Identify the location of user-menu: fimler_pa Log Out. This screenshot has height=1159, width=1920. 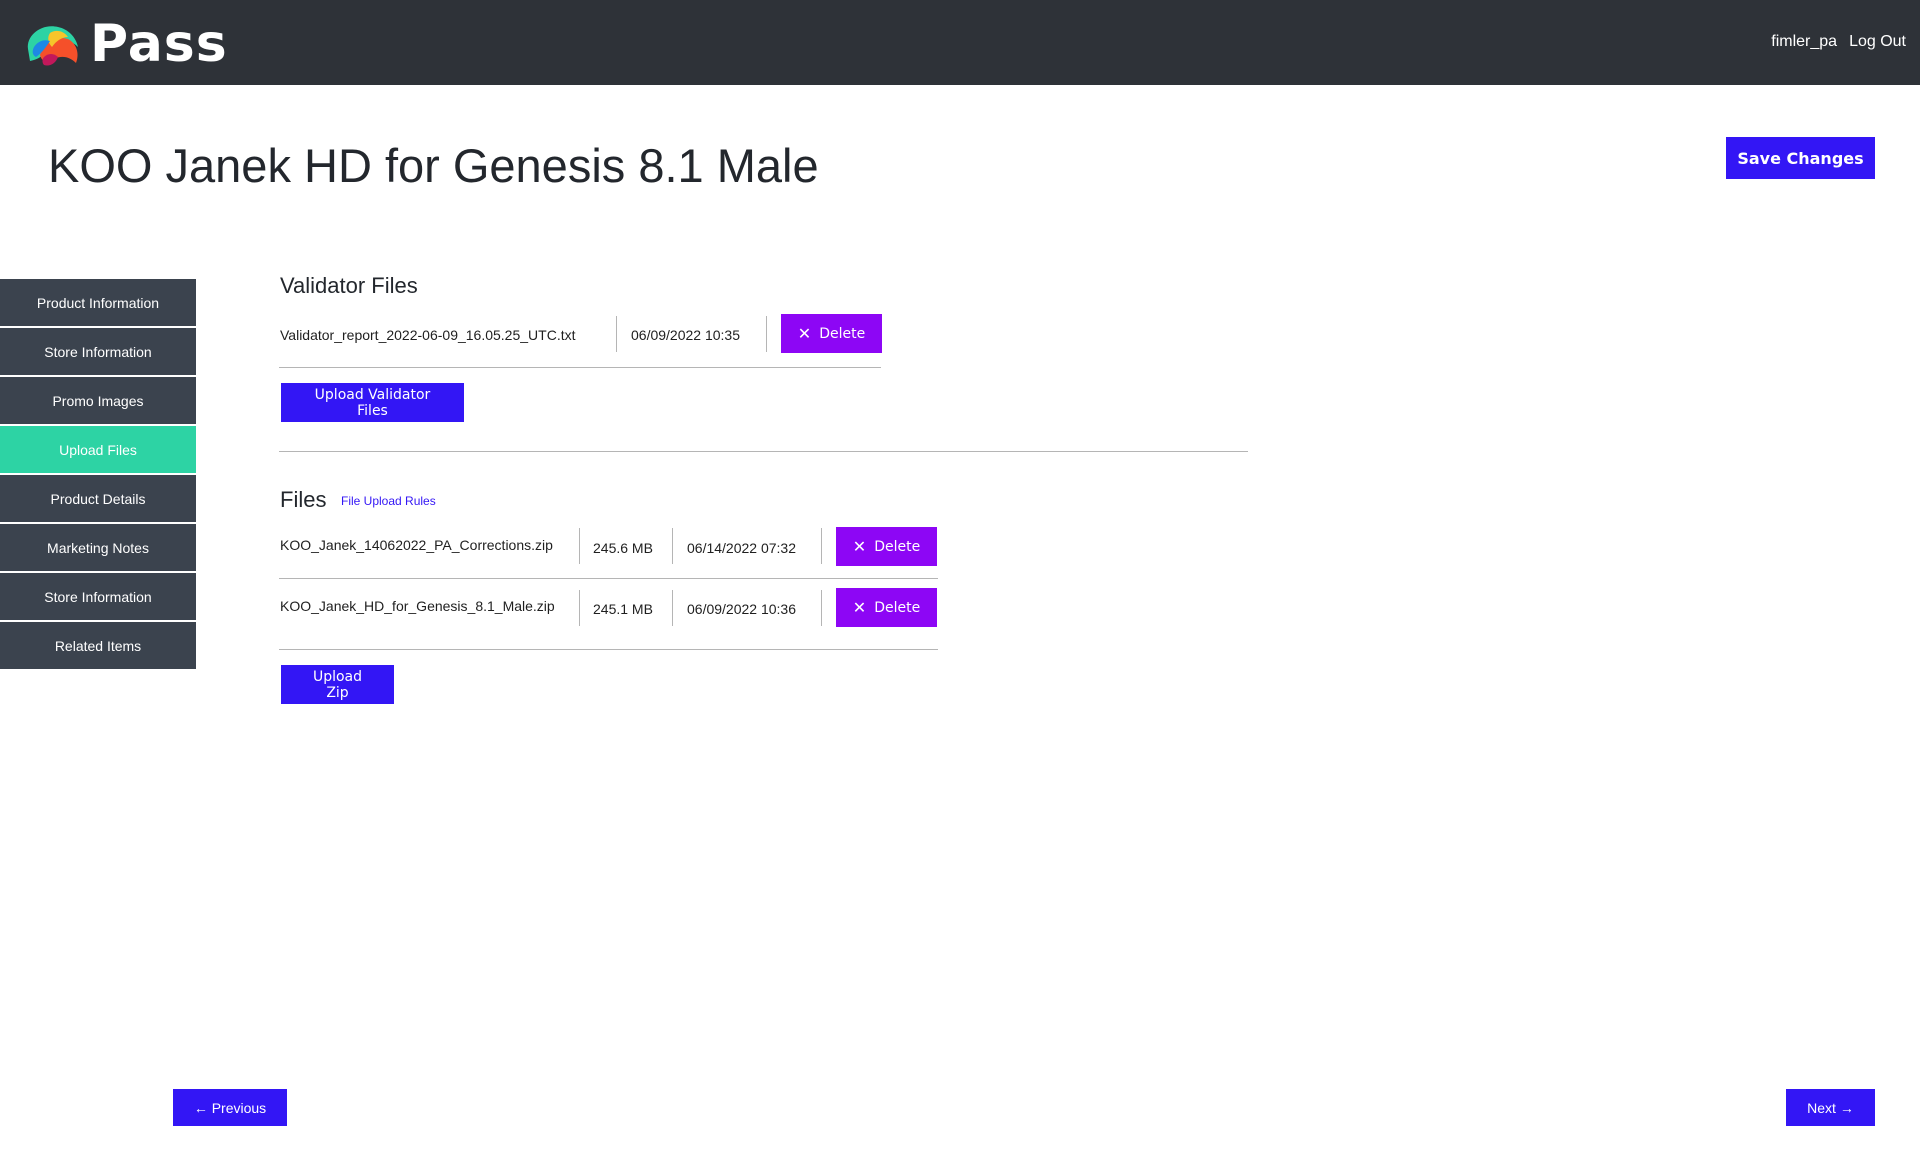
(1838, 42).